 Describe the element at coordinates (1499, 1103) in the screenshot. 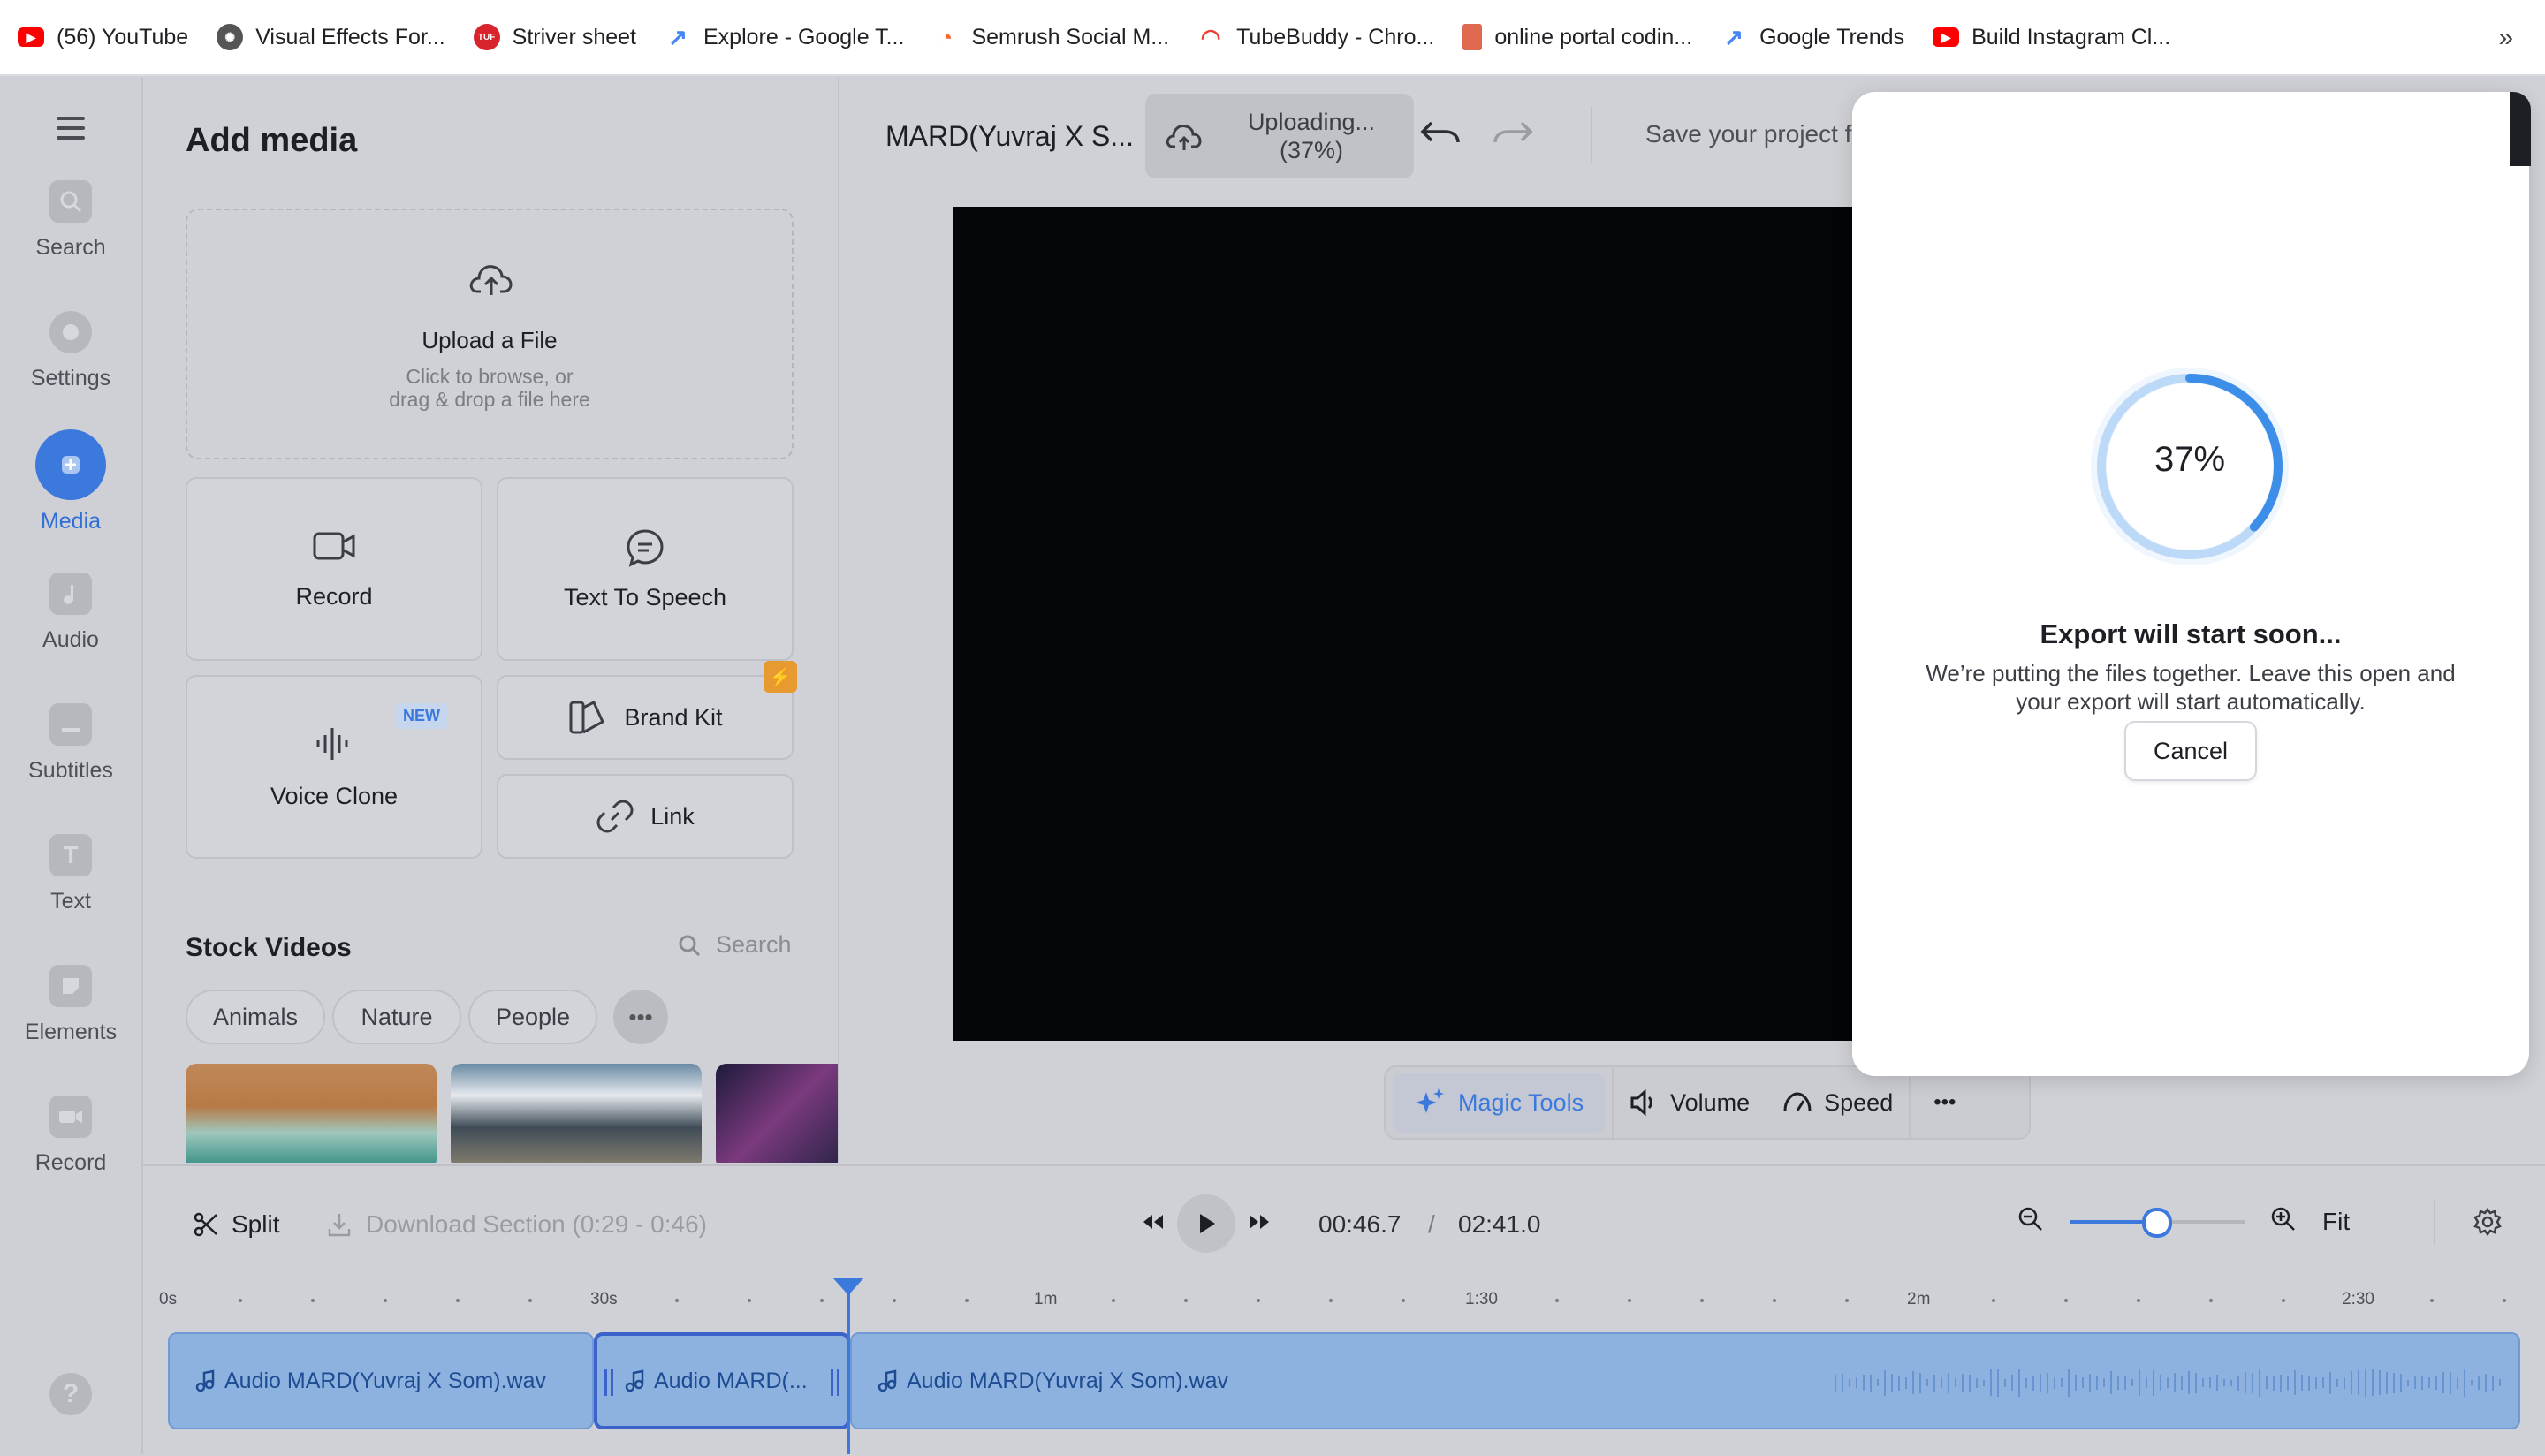

I see `magic-tools-button: Magic Tools` at that location.